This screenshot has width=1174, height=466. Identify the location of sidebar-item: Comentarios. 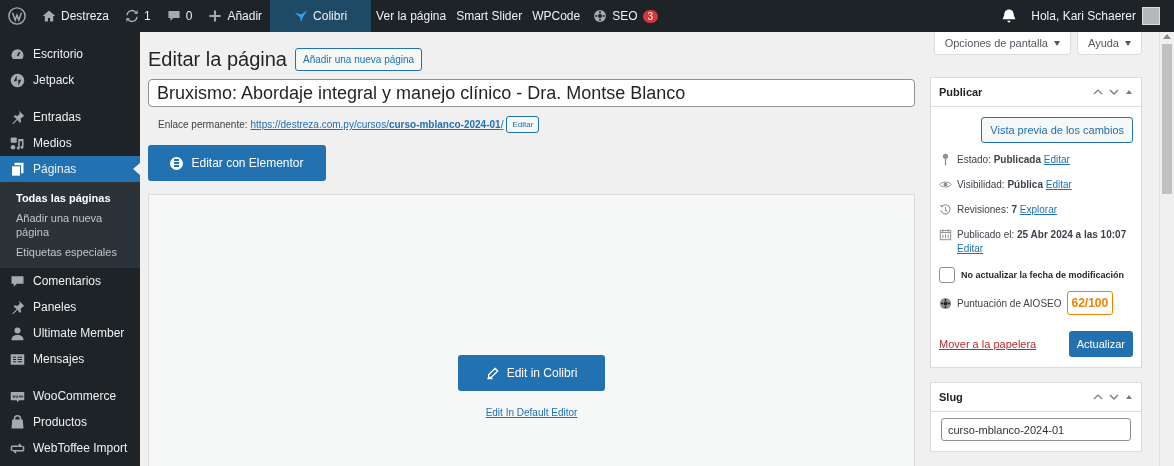
(70, 281).